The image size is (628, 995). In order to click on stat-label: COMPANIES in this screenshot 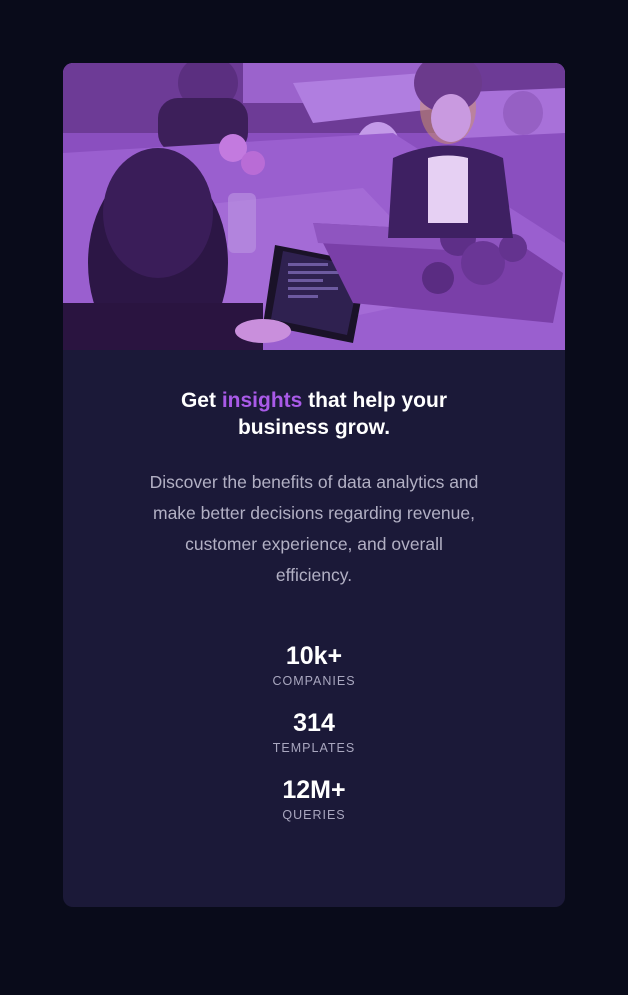, I will do `click(314, 681)`.